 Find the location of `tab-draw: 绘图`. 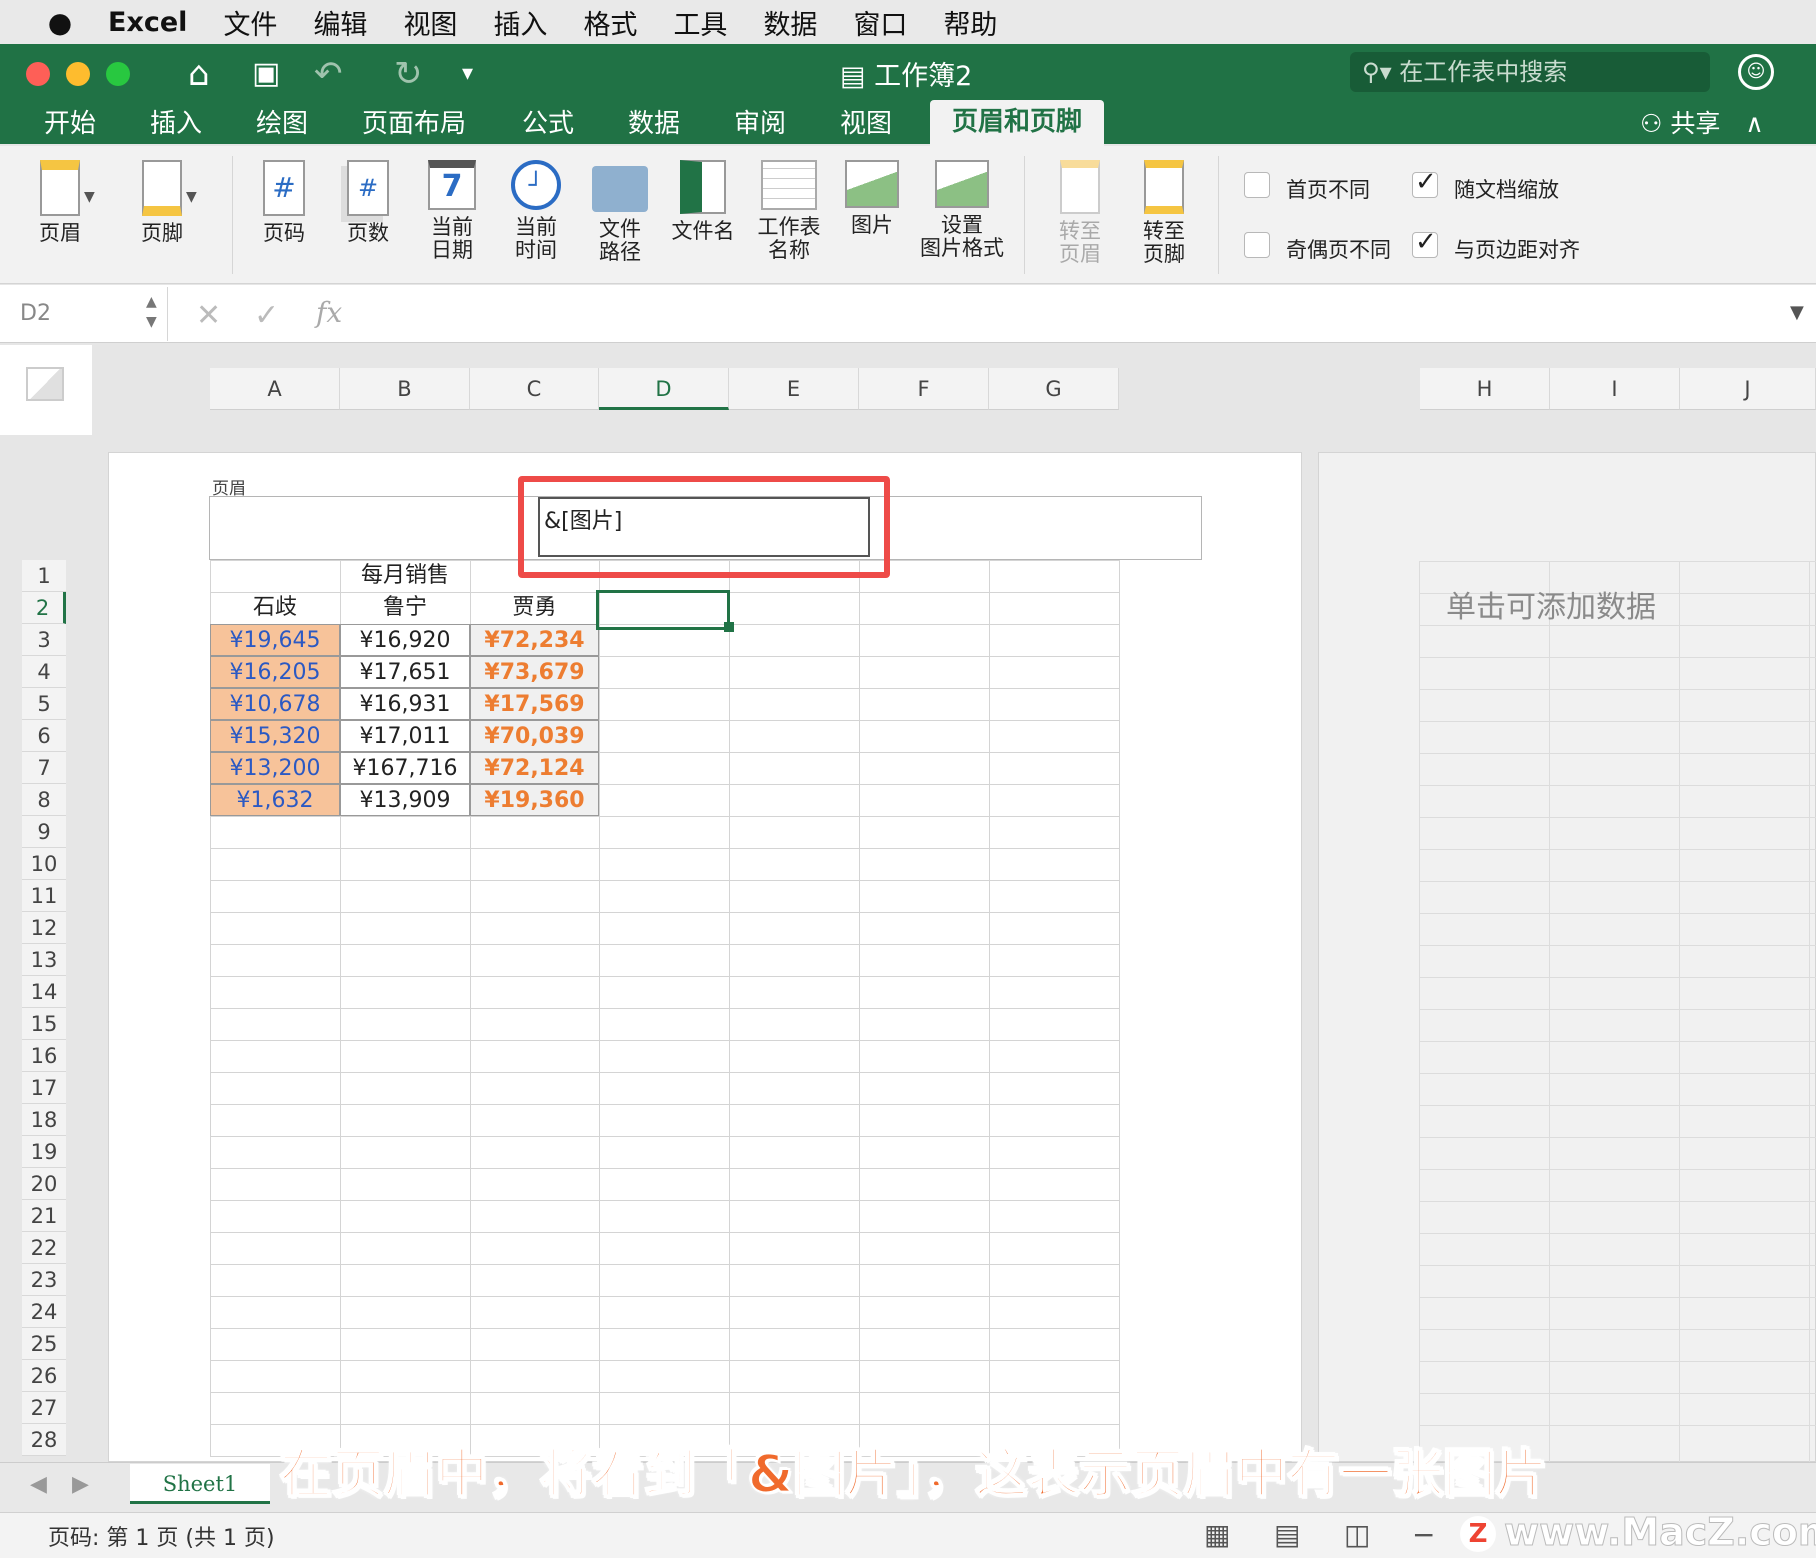

tab-draw: 绘图 is located at coordinates (282, 124).